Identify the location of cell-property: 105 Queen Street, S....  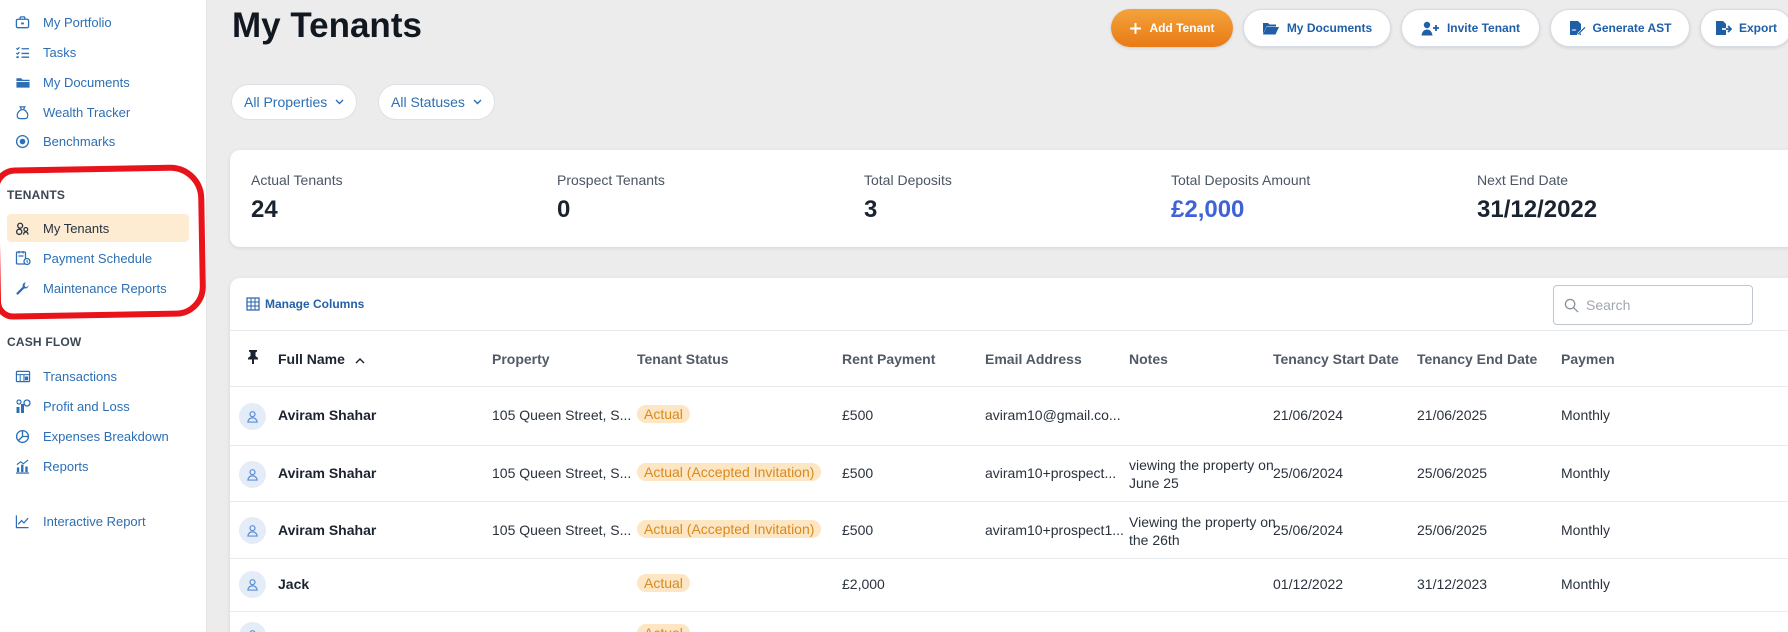
(562, 530).